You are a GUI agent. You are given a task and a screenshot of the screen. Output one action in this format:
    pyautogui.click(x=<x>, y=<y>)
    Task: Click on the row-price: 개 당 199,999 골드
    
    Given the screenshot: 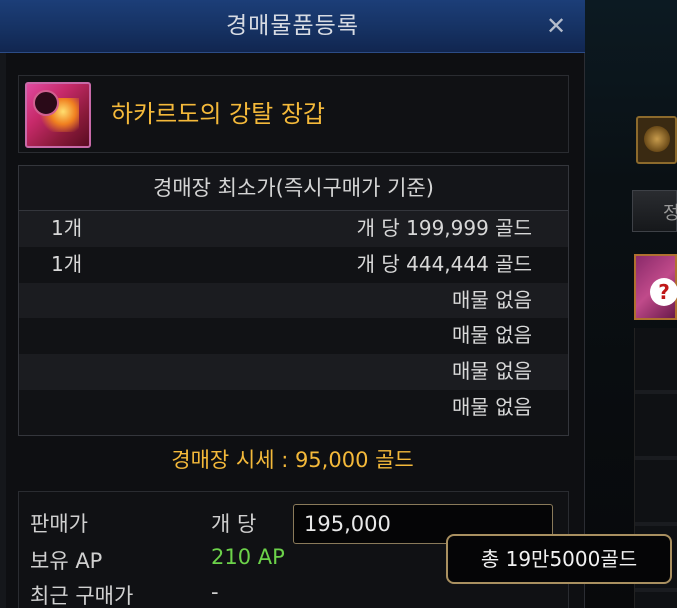 What is the action you would take?
    pyautogui.click(x=444, y=228)
    